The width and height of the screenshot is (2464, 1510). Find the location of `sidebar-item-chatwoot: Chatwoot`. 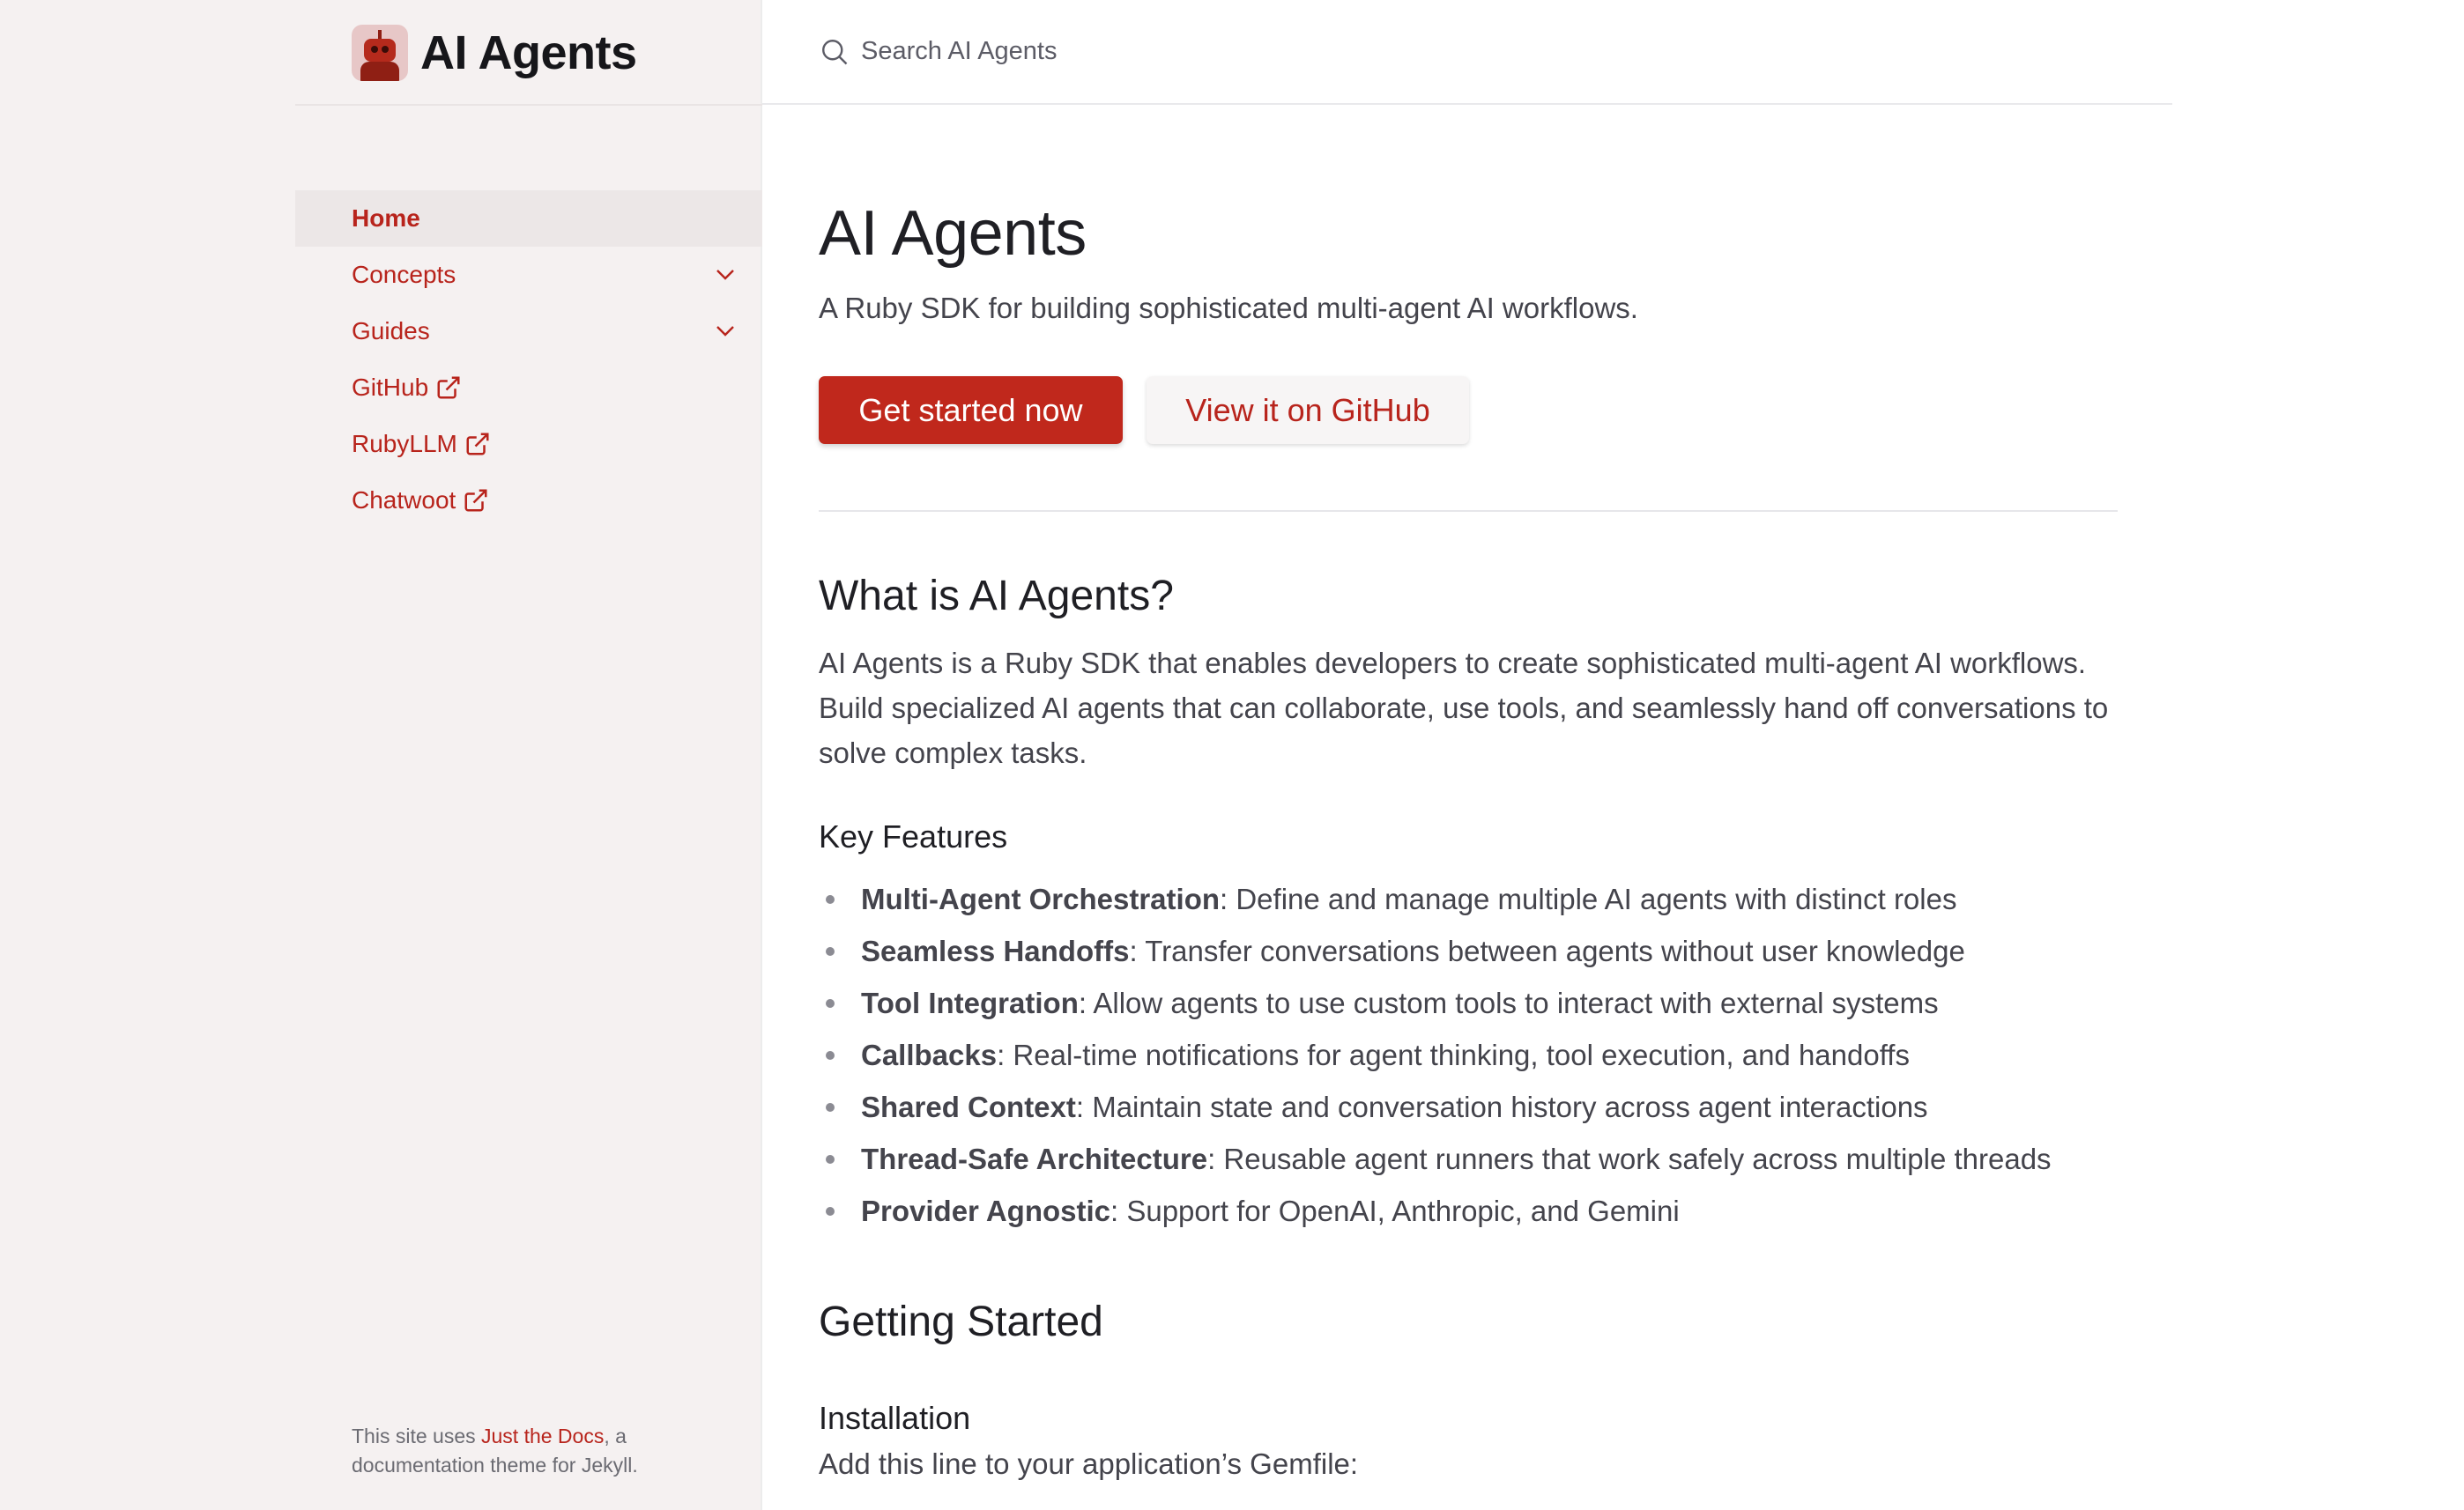

sidebar-item-chatwoot: Chatwoot is located at coordinates (529, 500).